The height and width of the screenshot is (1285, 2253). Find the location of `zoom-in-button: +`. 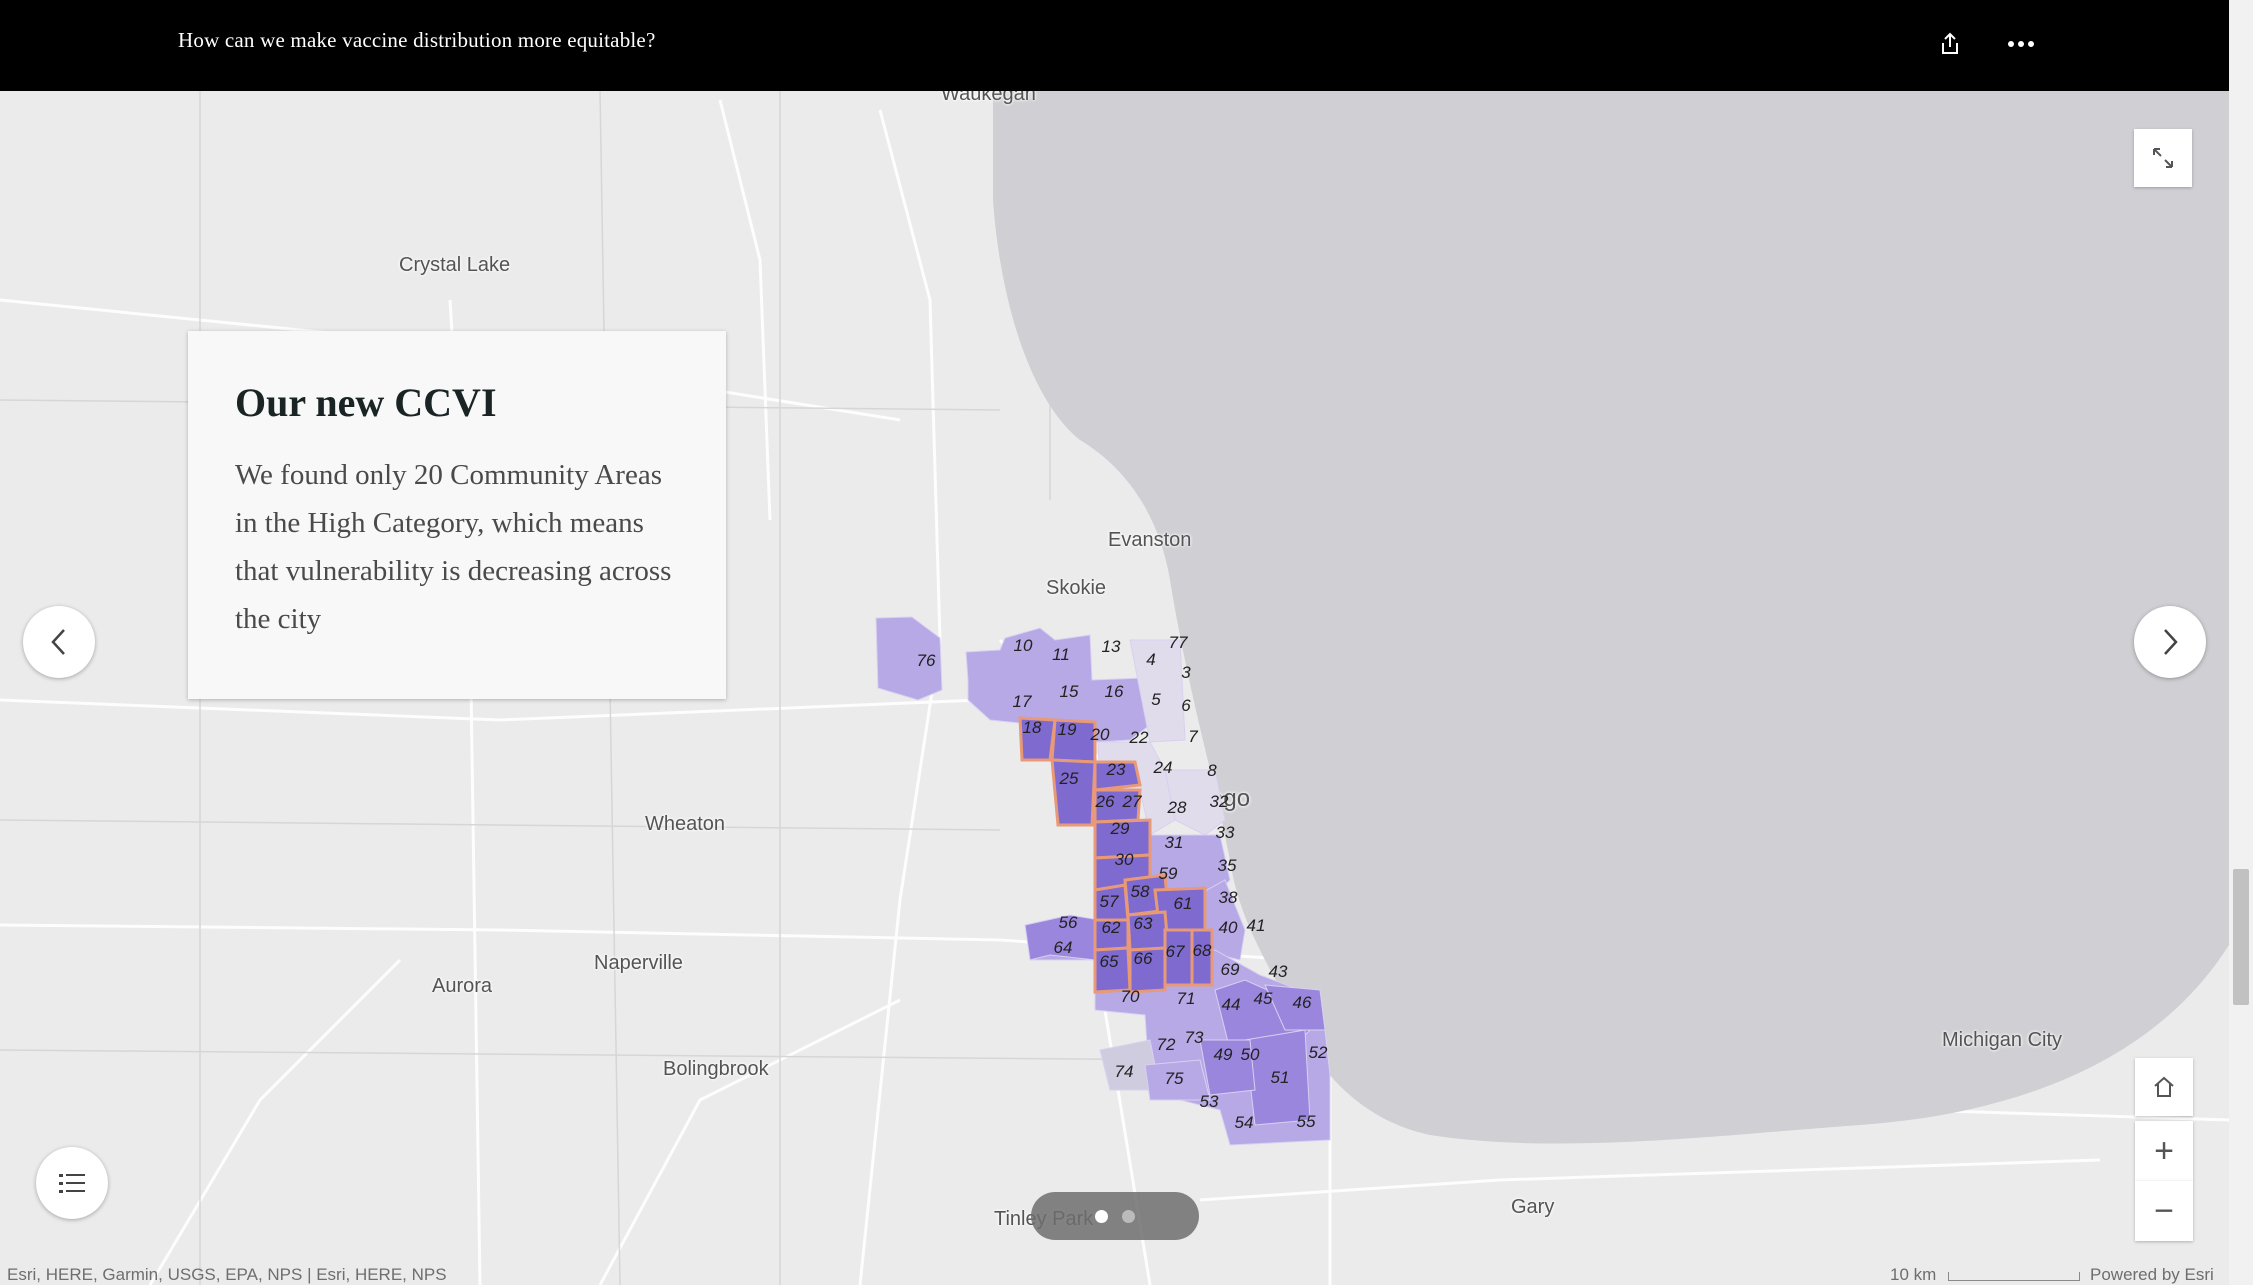

zoom-in-button: + is located at coordinates (2164, 1151).